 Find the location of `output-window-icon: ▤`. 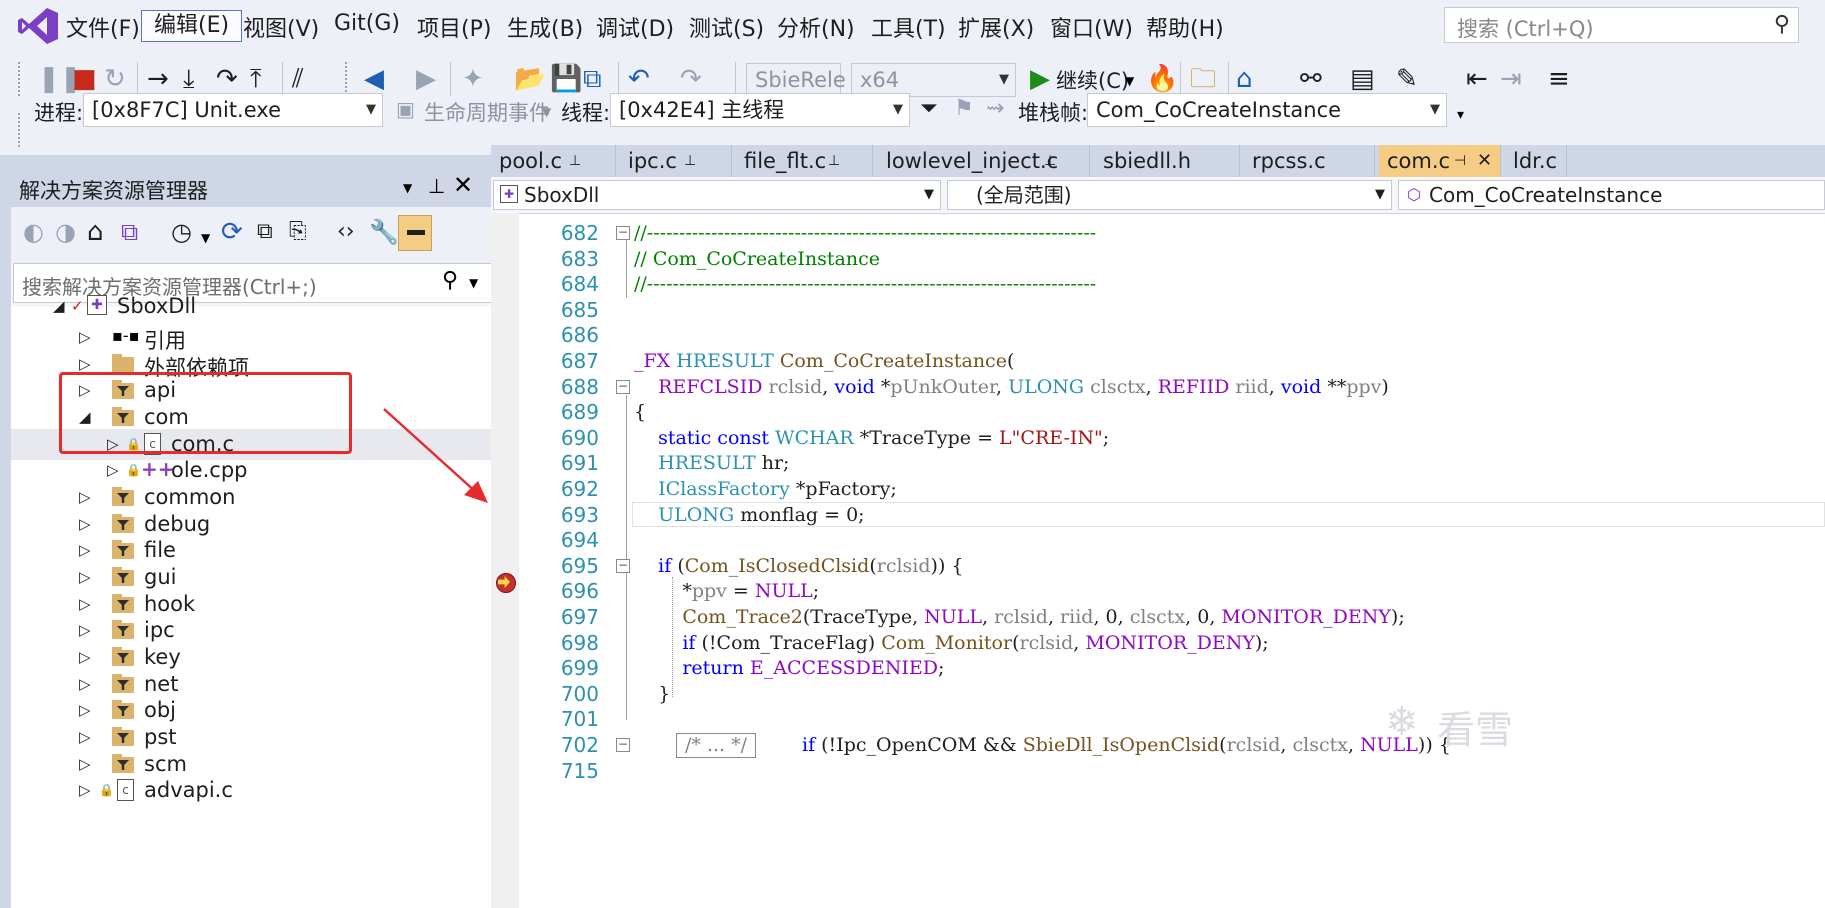

output-window-icon: ▤ is located at coordinates (1362, 79).